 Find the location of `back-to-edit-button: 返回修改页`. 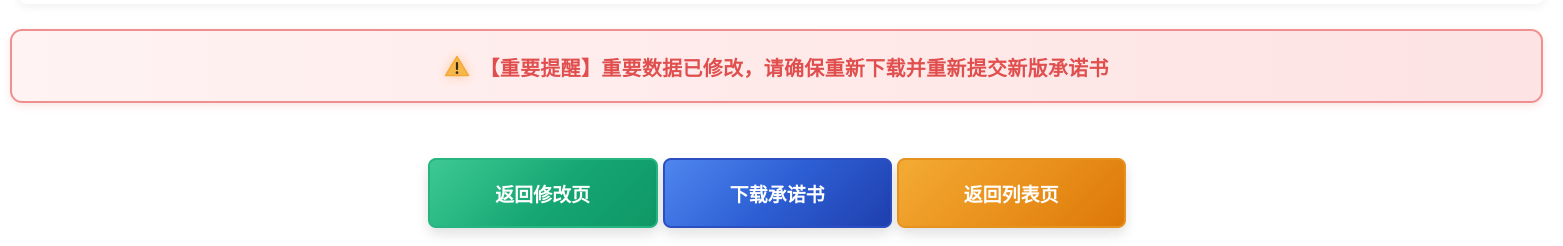

back-to-edit-button: 返回修改页 is located at coordinates (543, 193).